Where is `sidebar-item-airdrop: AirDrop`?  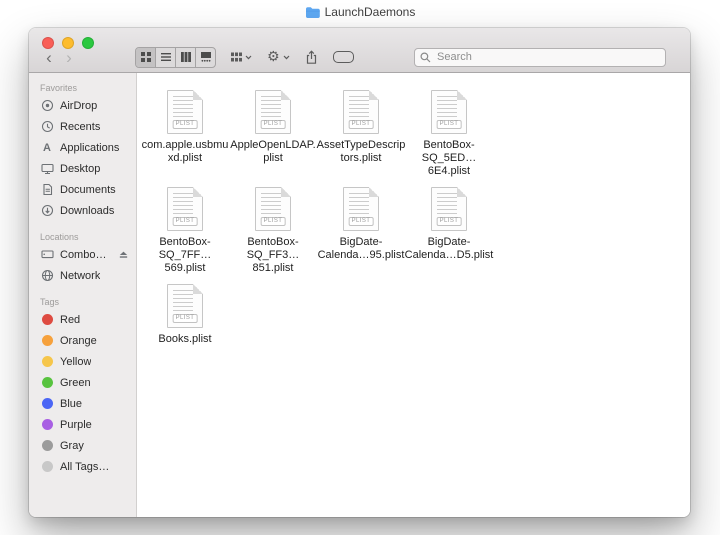
sidebar-item-airdrop: AirDrop is located at coordinates (82, 105).